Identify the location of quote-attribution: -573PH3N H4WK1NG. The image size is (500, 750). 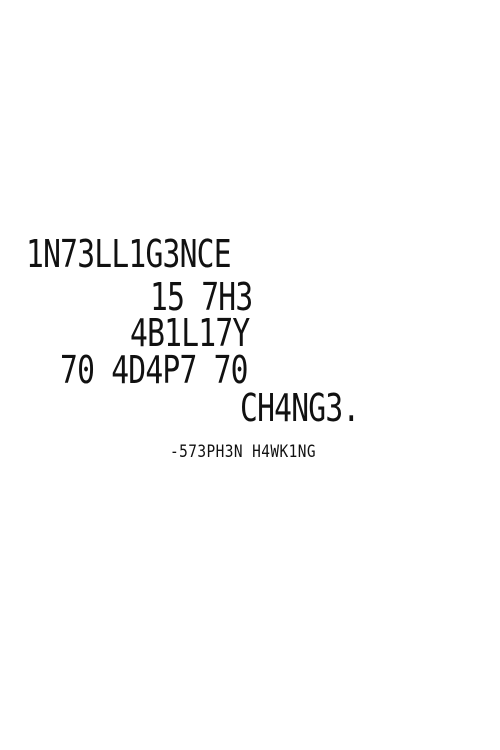
(243, 452).